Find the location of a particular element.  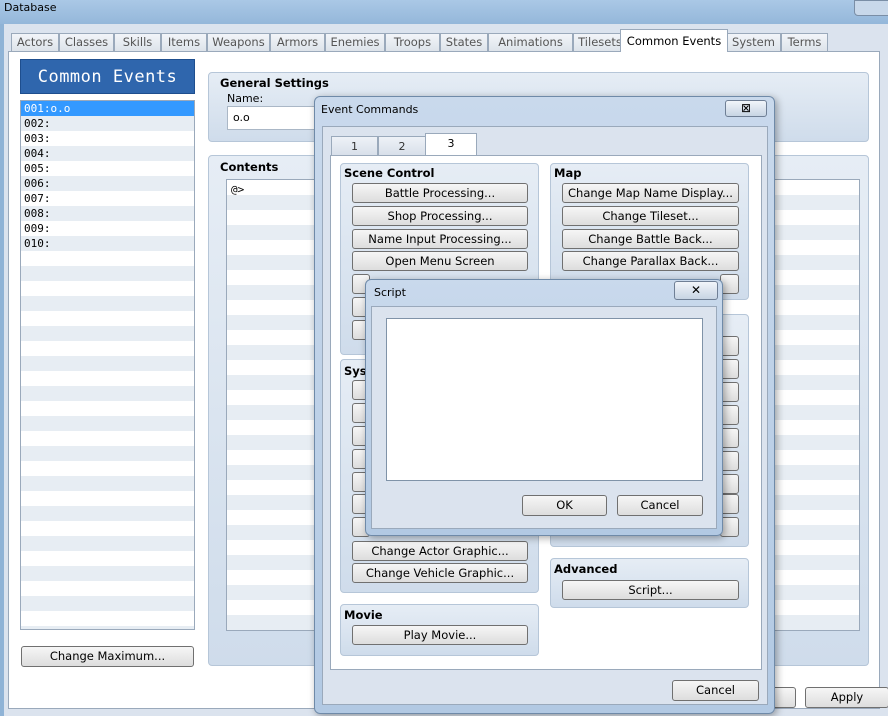

tab-weapons: Weapons is located at coordinates (238, 42).